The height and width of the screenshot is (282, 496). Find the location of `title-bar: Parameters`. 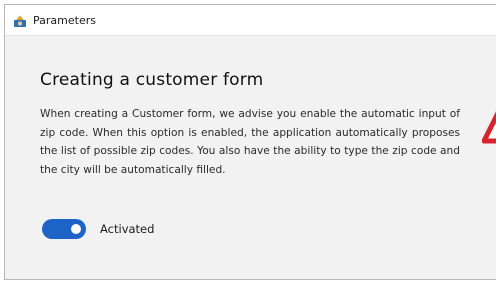

title-bar: Parameters is located at coordinates (250, 20).